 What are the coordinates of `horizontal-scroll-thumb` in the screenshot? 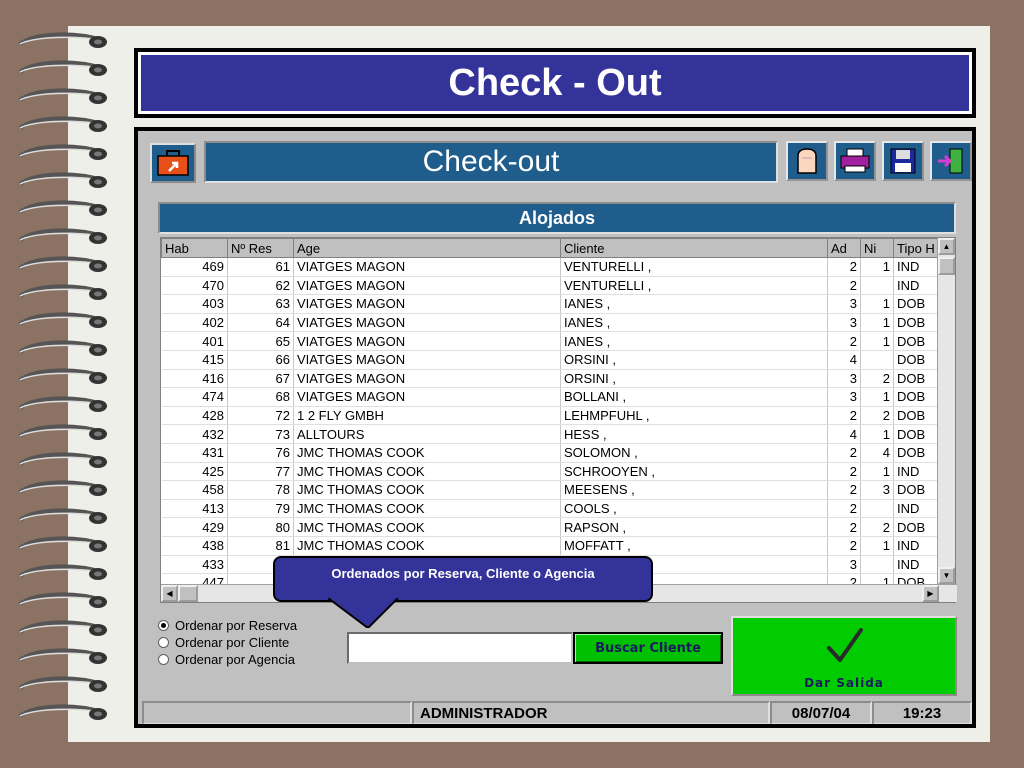 It's located at (188, 593).